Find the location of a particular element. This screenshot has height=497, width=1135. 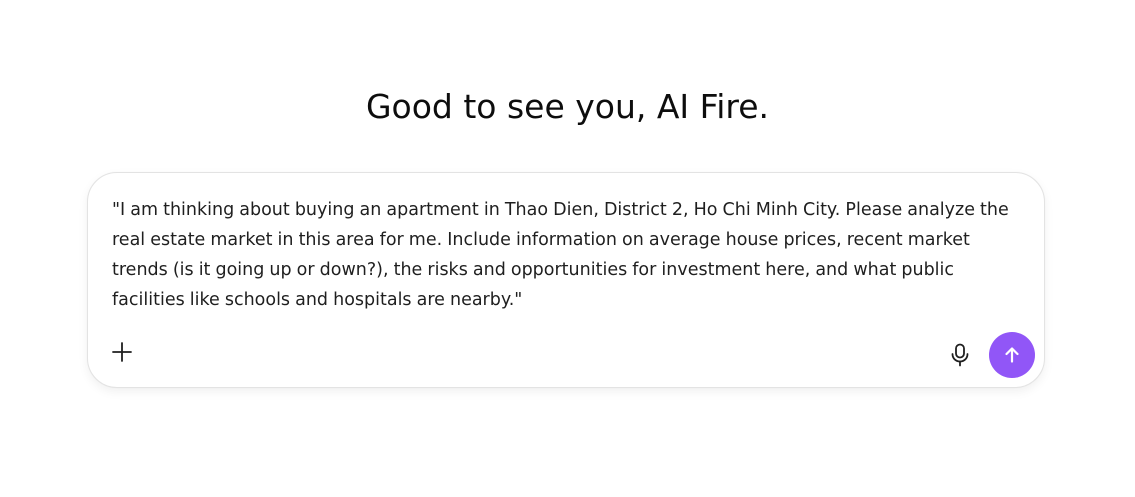

voice-input-button is located at coordinates (960, 355).